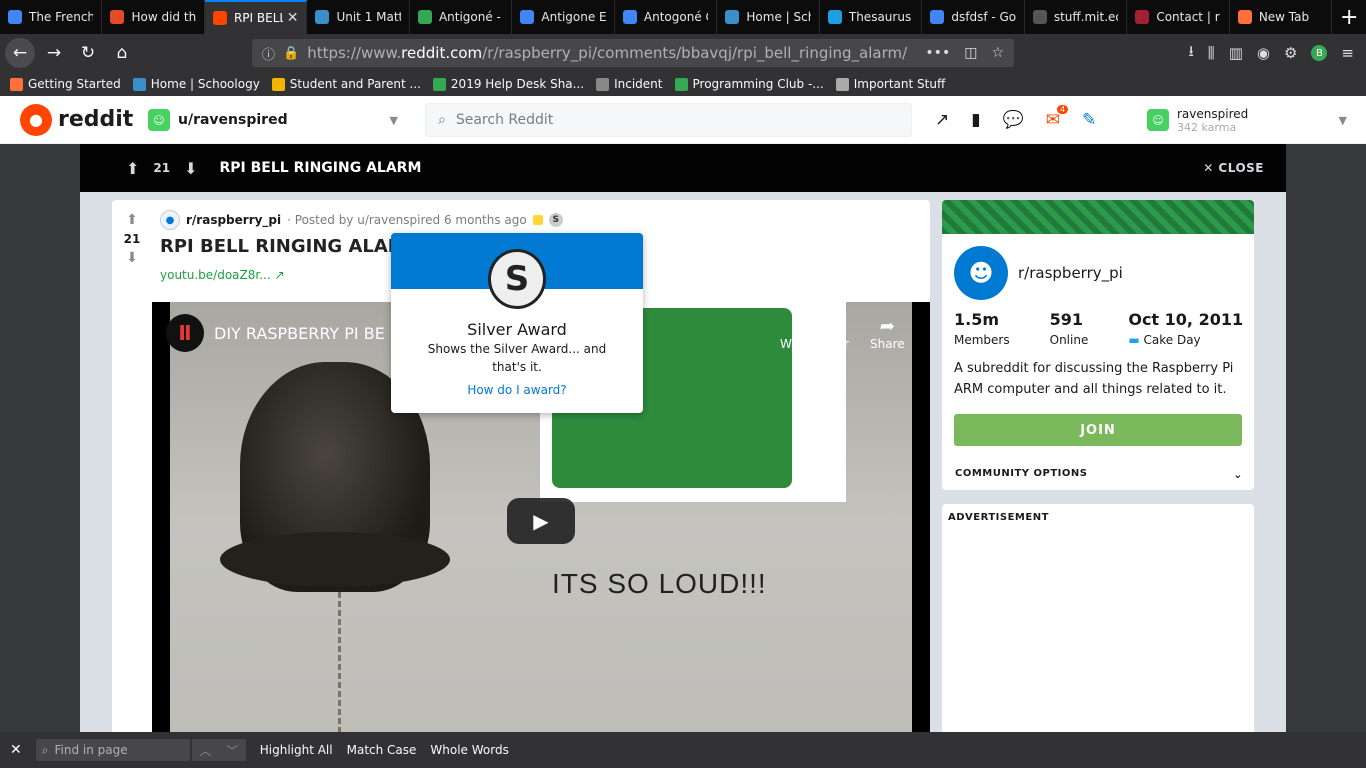 Image resolution: width=1366 pixels, height=768 pixels. I want to click on silver-award-icon: S, so click(555, 220).